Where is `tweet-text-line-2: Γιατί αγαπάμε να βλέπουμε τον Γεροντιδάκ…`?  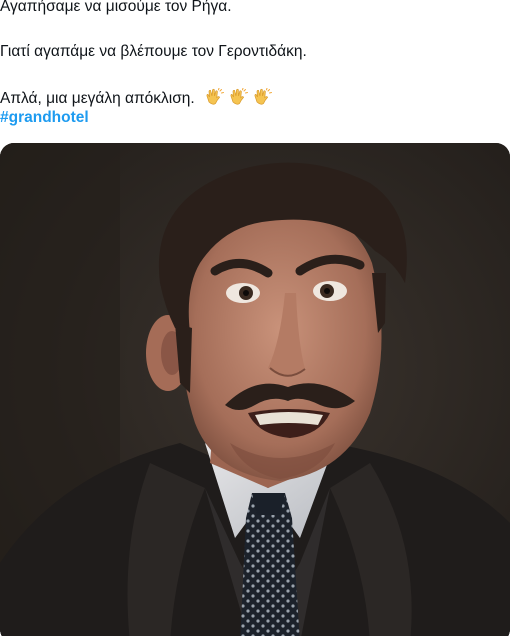
tweet-text-line-2: Γιατί αγαπάμε να βλέπουμε τον Γεροντιδάκ… is located at coordinates (153, 51).